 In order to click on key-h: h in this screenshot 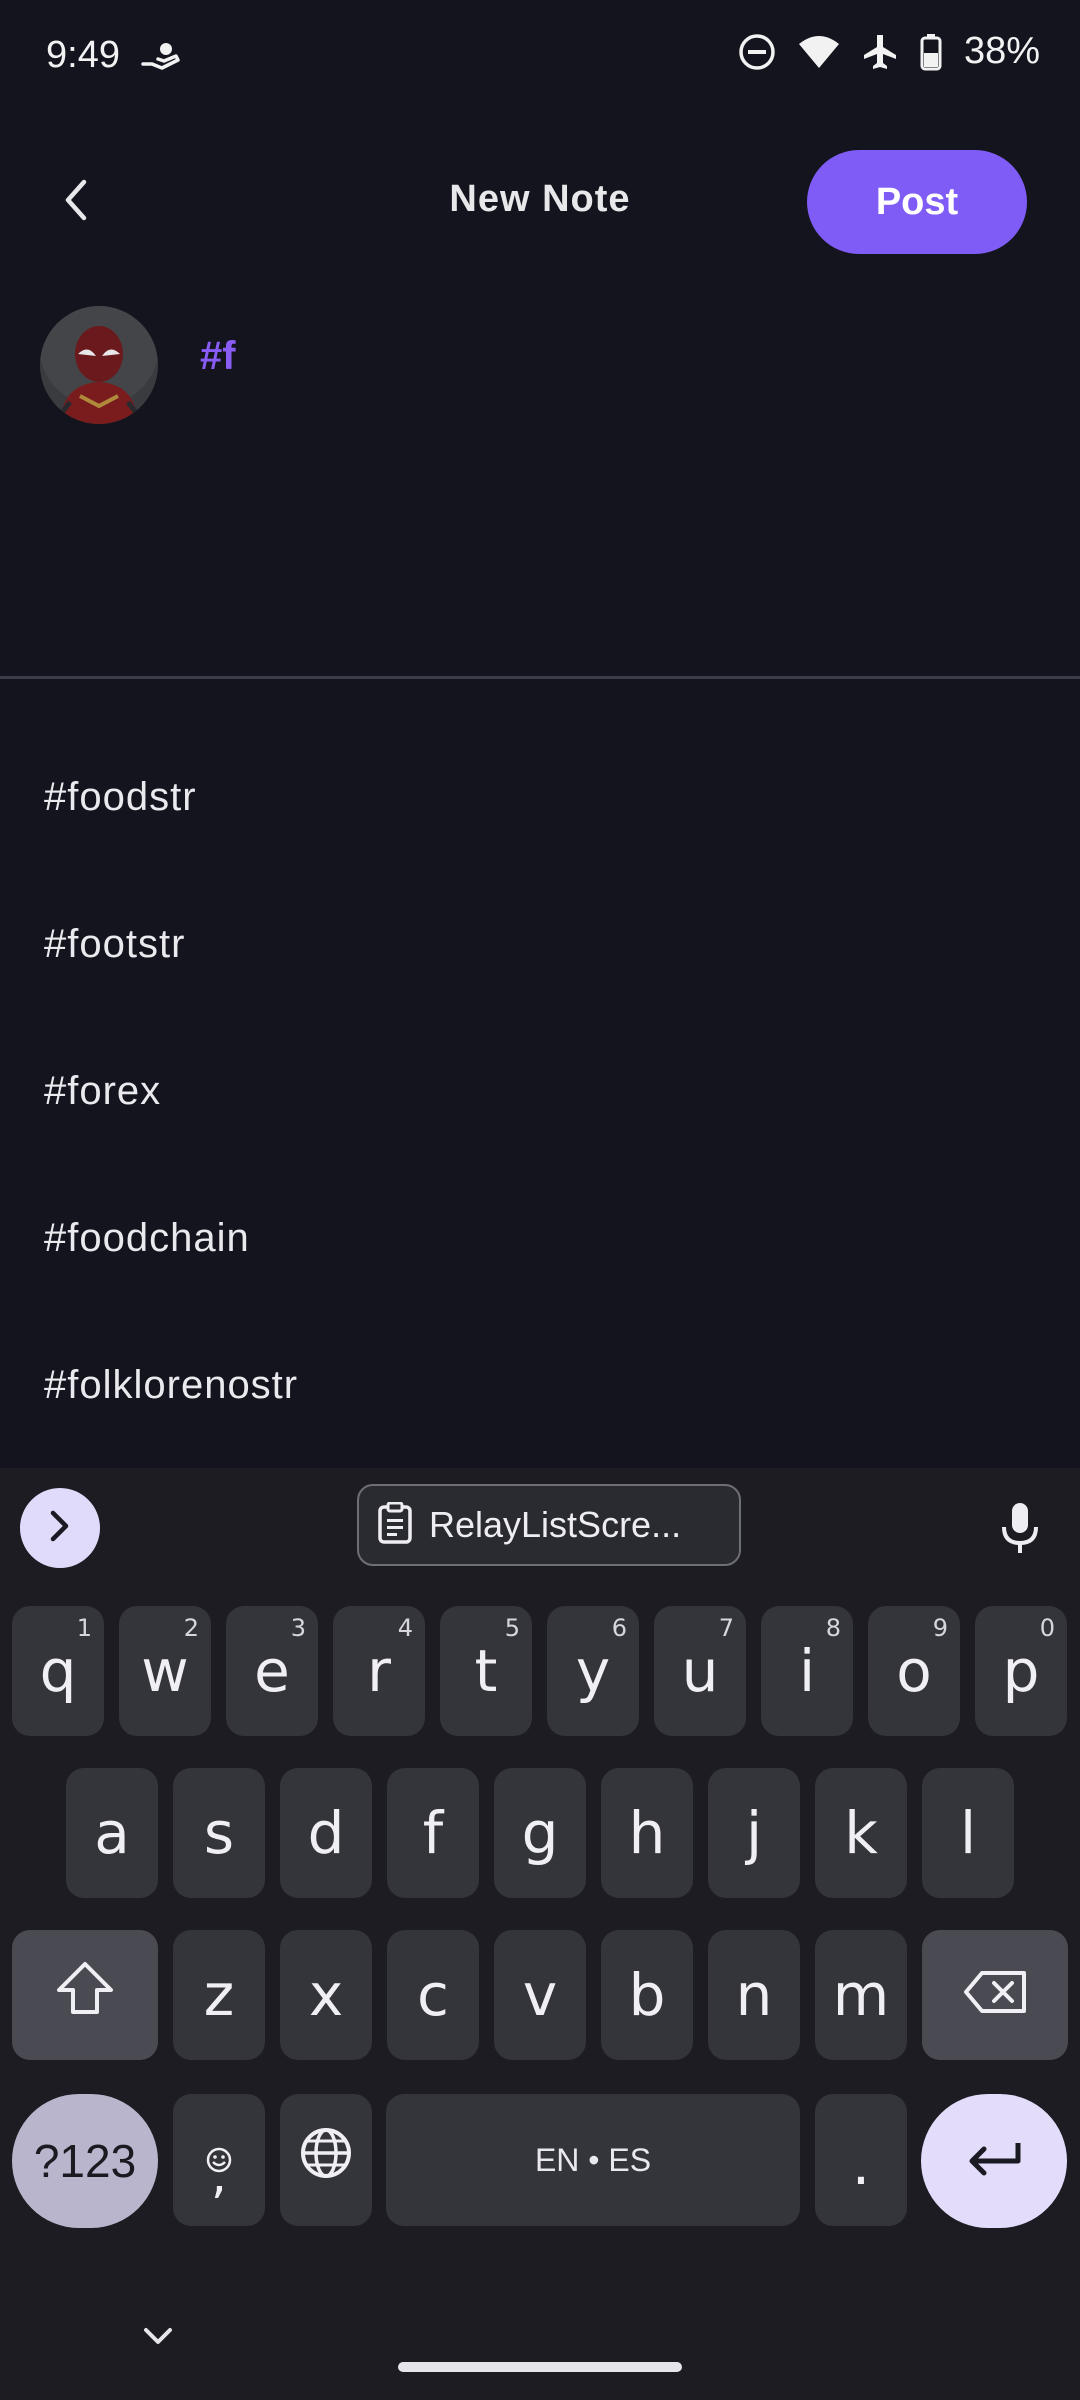, I will do `click(647, 1833)`.